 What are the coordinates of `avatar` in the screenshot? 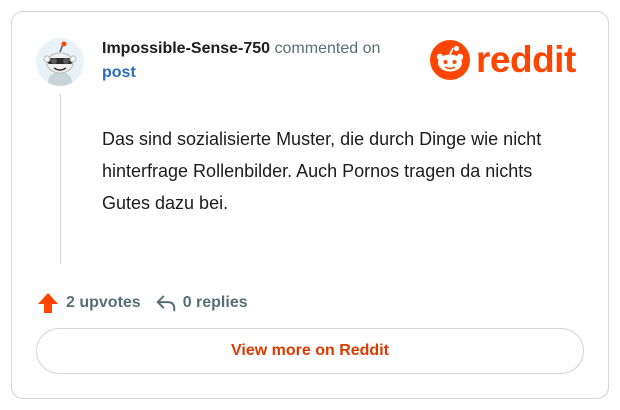 It's located at (60, 62).